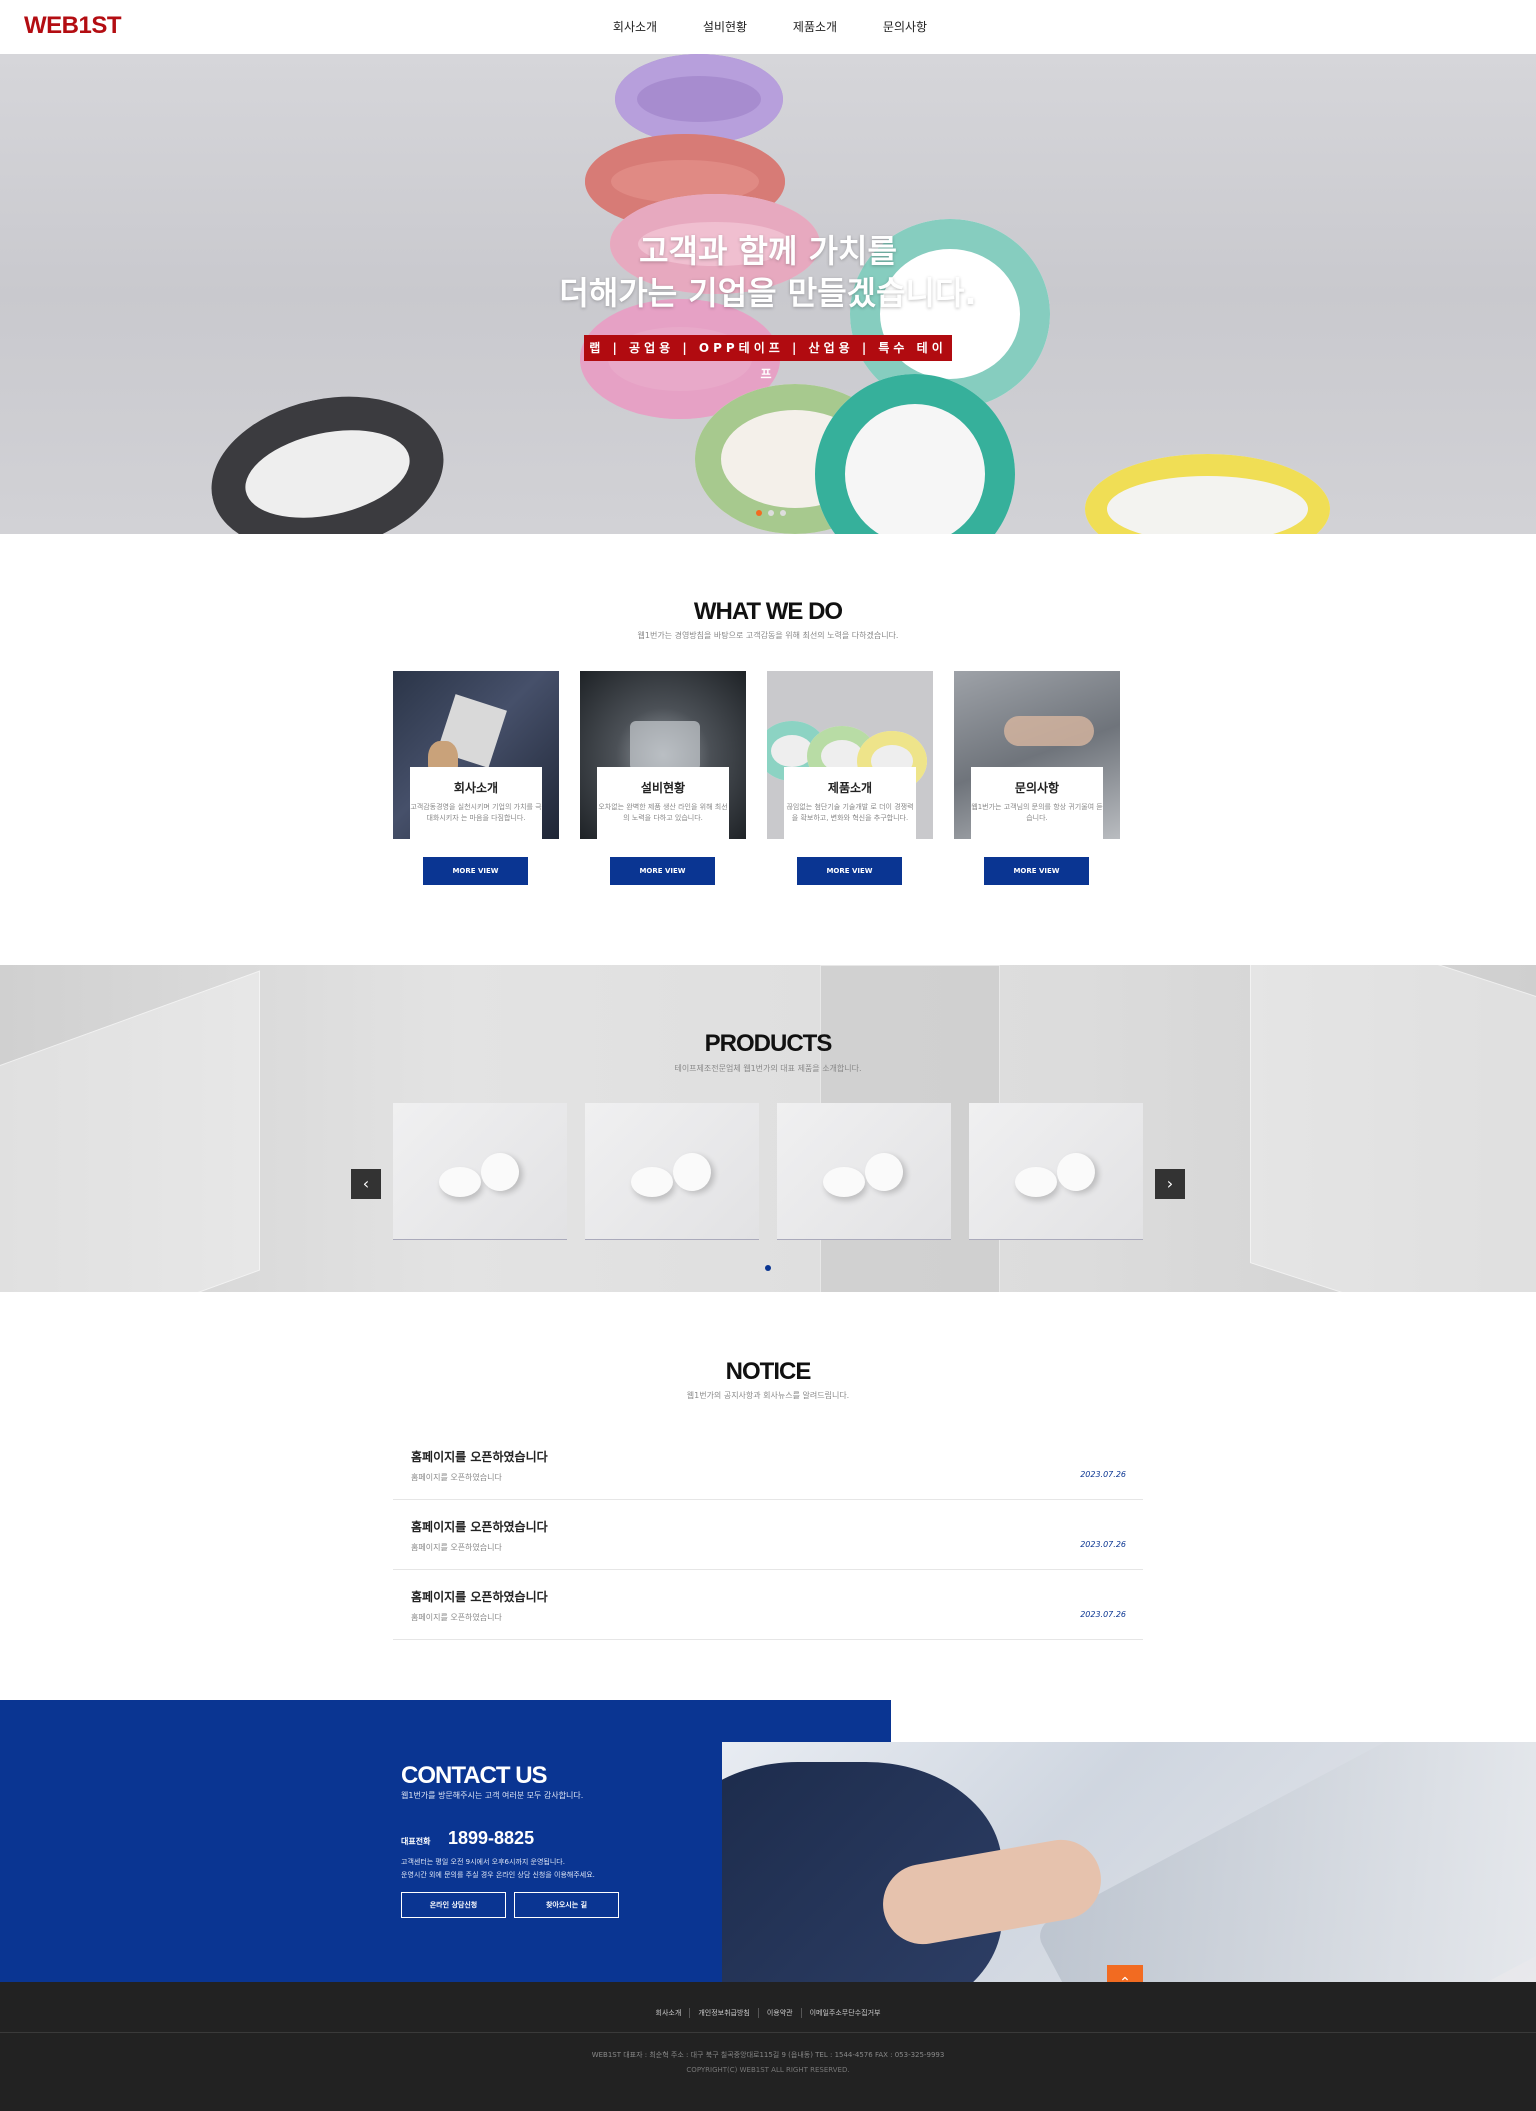  I want to click on nav-item-inquiry: 문의사항, so click(905, 27).